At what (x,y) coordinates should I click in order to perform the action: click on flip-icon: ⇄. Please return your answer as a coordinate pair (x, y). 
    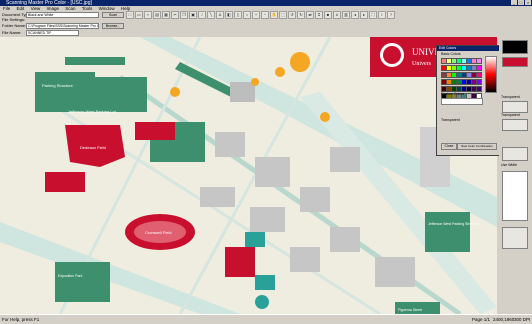
    Looking at the image, I should click on (310, 15).